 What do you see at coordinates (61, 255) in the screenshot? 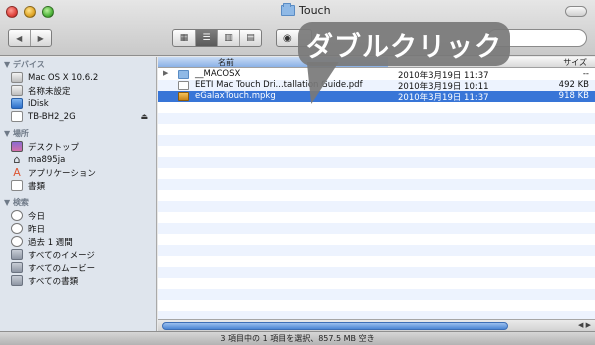
I see `sidebar-item-label: すべてのイメージ` at bounding box center [61, 255].